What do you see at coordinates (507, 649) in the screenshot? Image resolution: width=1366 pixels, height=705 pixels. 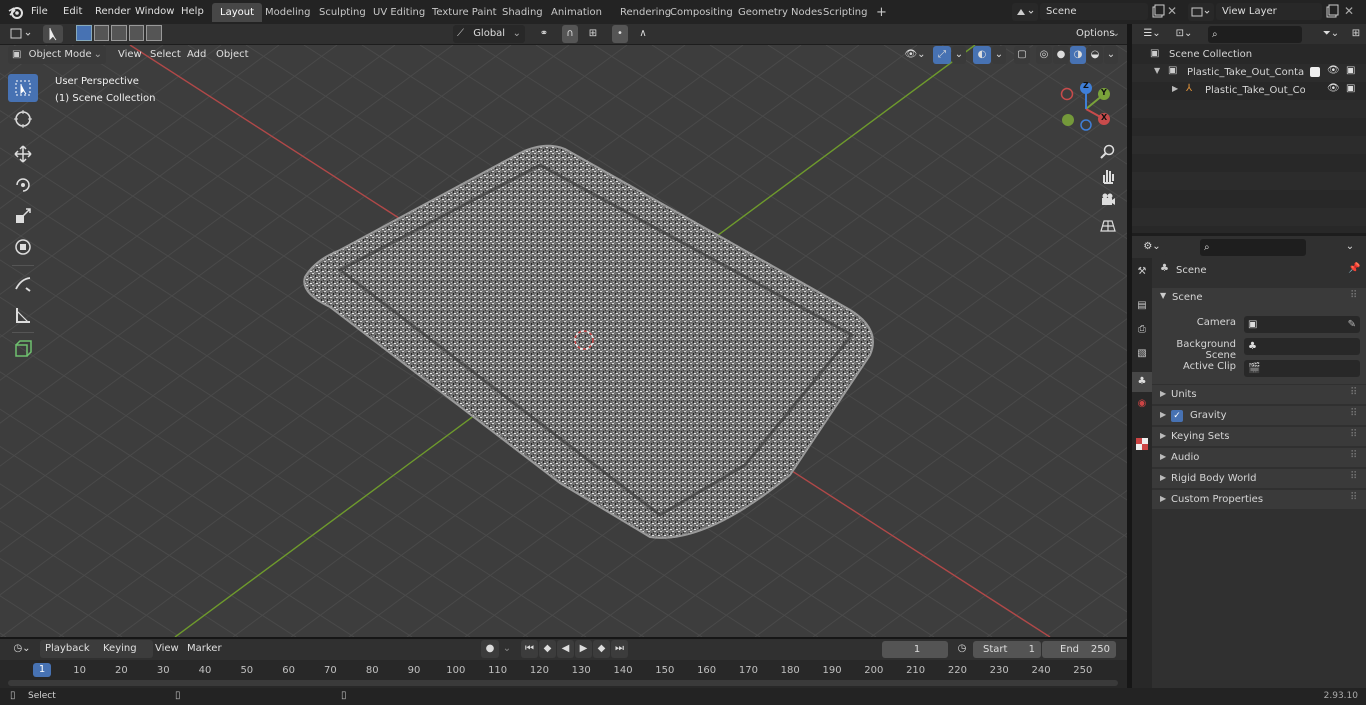 I see `keying-dropdown-icon: ⌄` at bounding box center [507, 649].